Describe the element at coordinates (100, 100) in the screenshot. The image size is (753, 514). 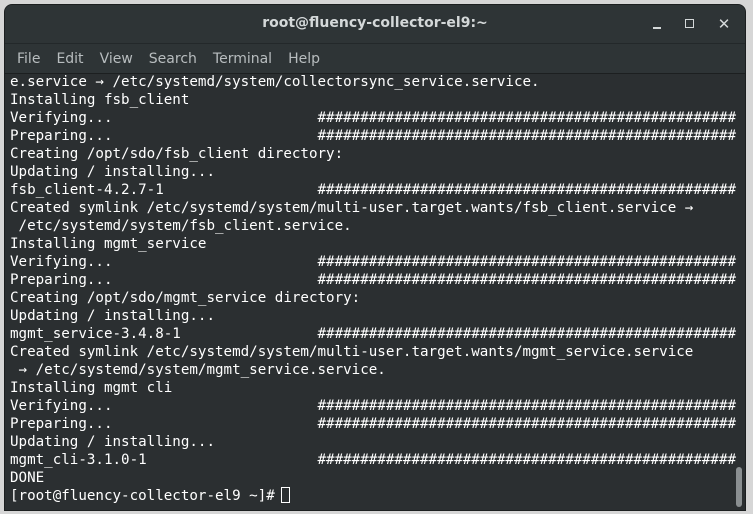
I see `terminal-line: Installing fsb_client` at that location.